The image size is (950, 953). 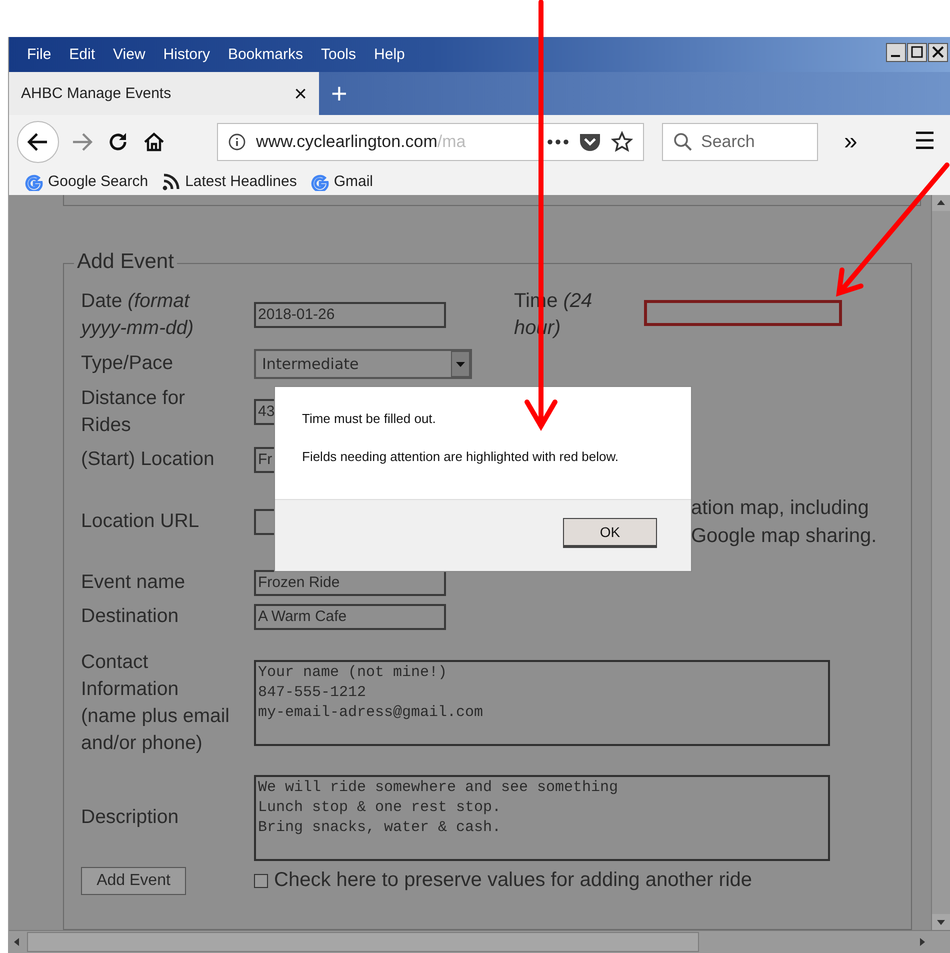 I want to click on star-icon, so click(x=622, y=141).